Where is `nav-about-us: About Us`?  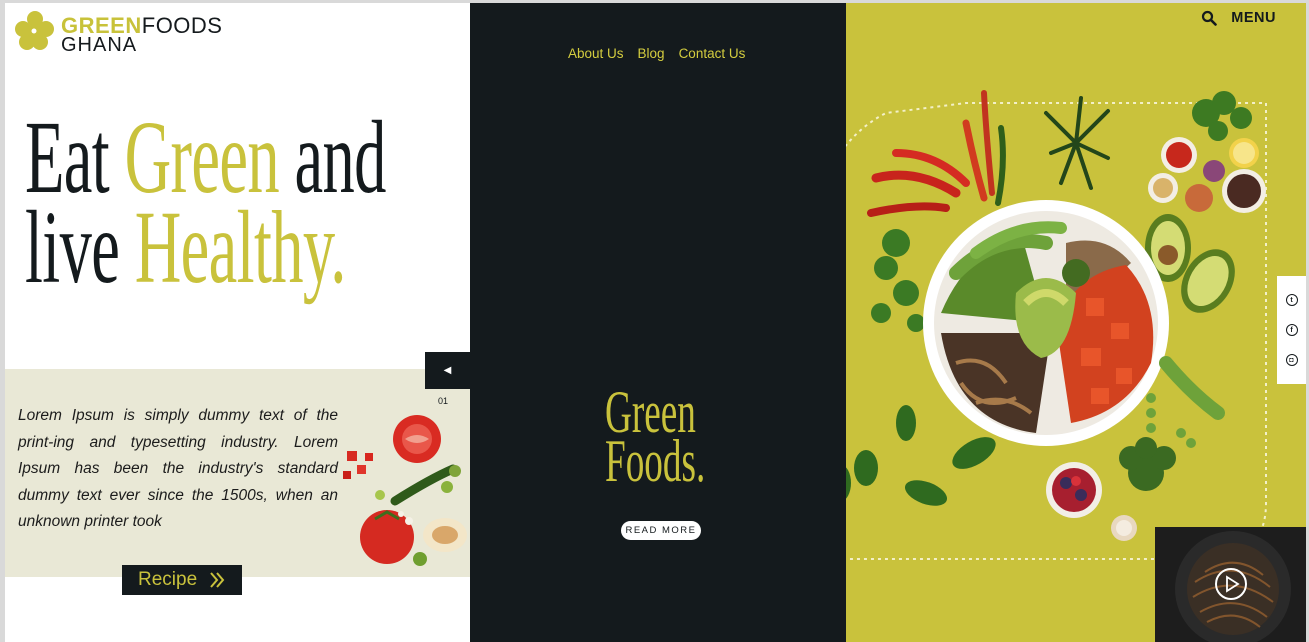
nav-about-us: About Us is located at coordinates (596, 53).